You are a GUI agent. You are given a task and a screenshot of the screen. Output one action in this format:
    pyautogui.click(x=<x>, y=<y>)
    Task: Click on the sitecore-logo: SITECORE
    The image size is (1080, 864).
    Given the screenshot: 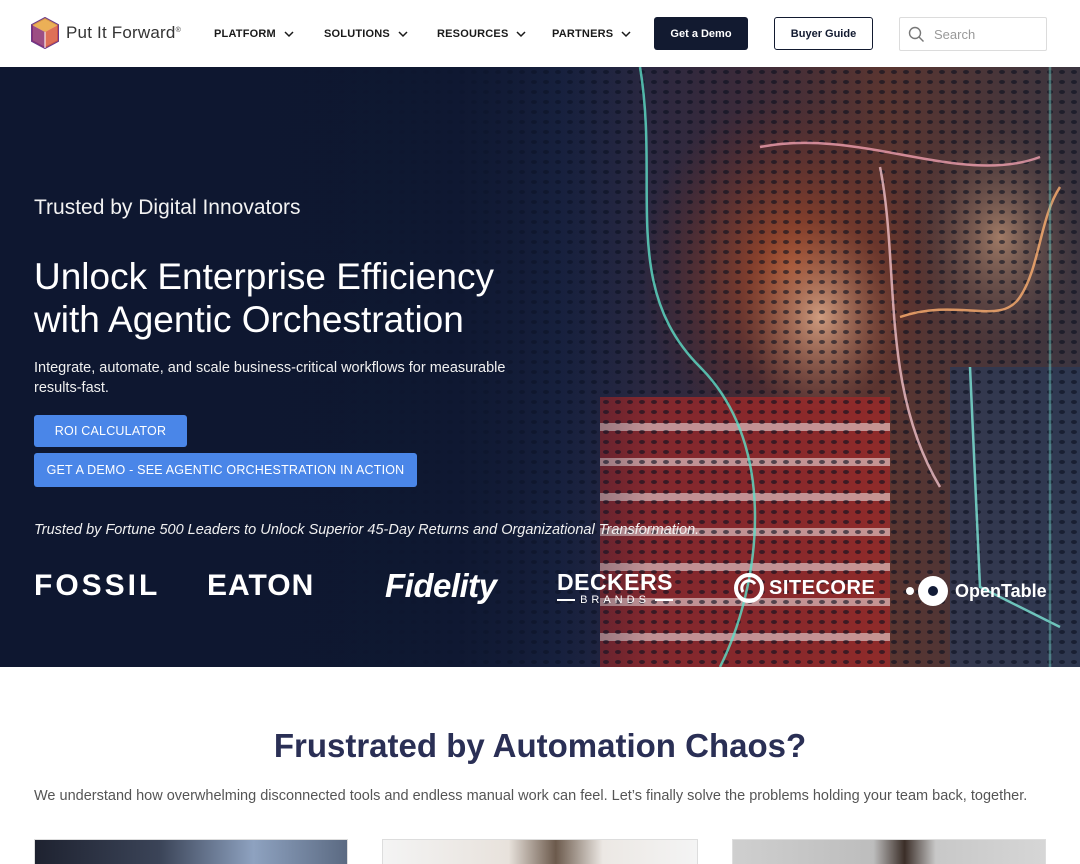 What is the action you would take?
    pyautogui.click(x=804, y=588)
    